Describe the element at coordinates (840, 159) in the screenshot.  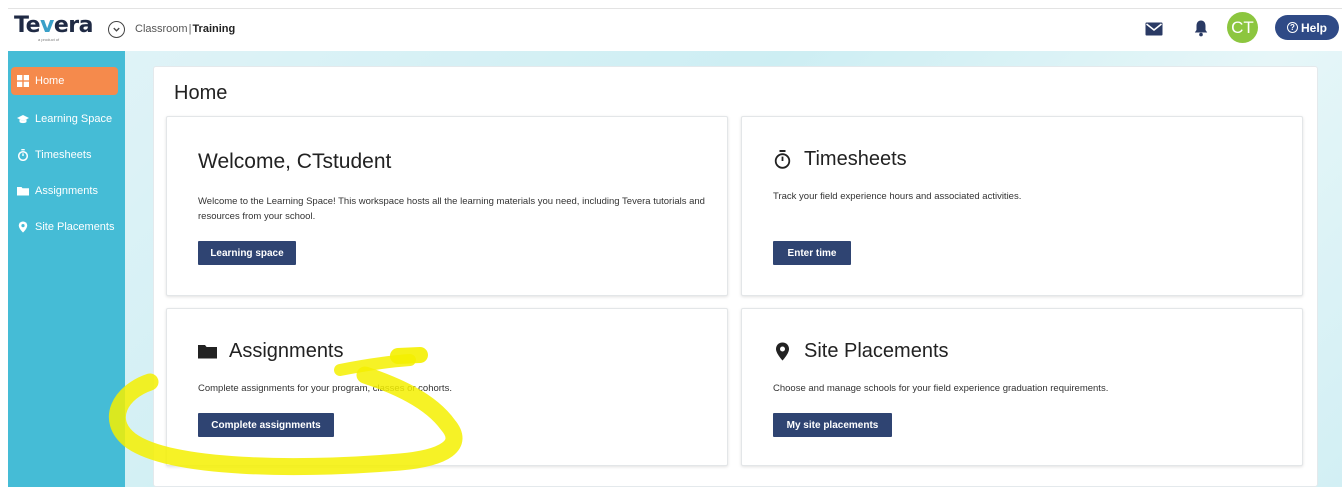
I see `timesheets-title: Timesheets` at that location.